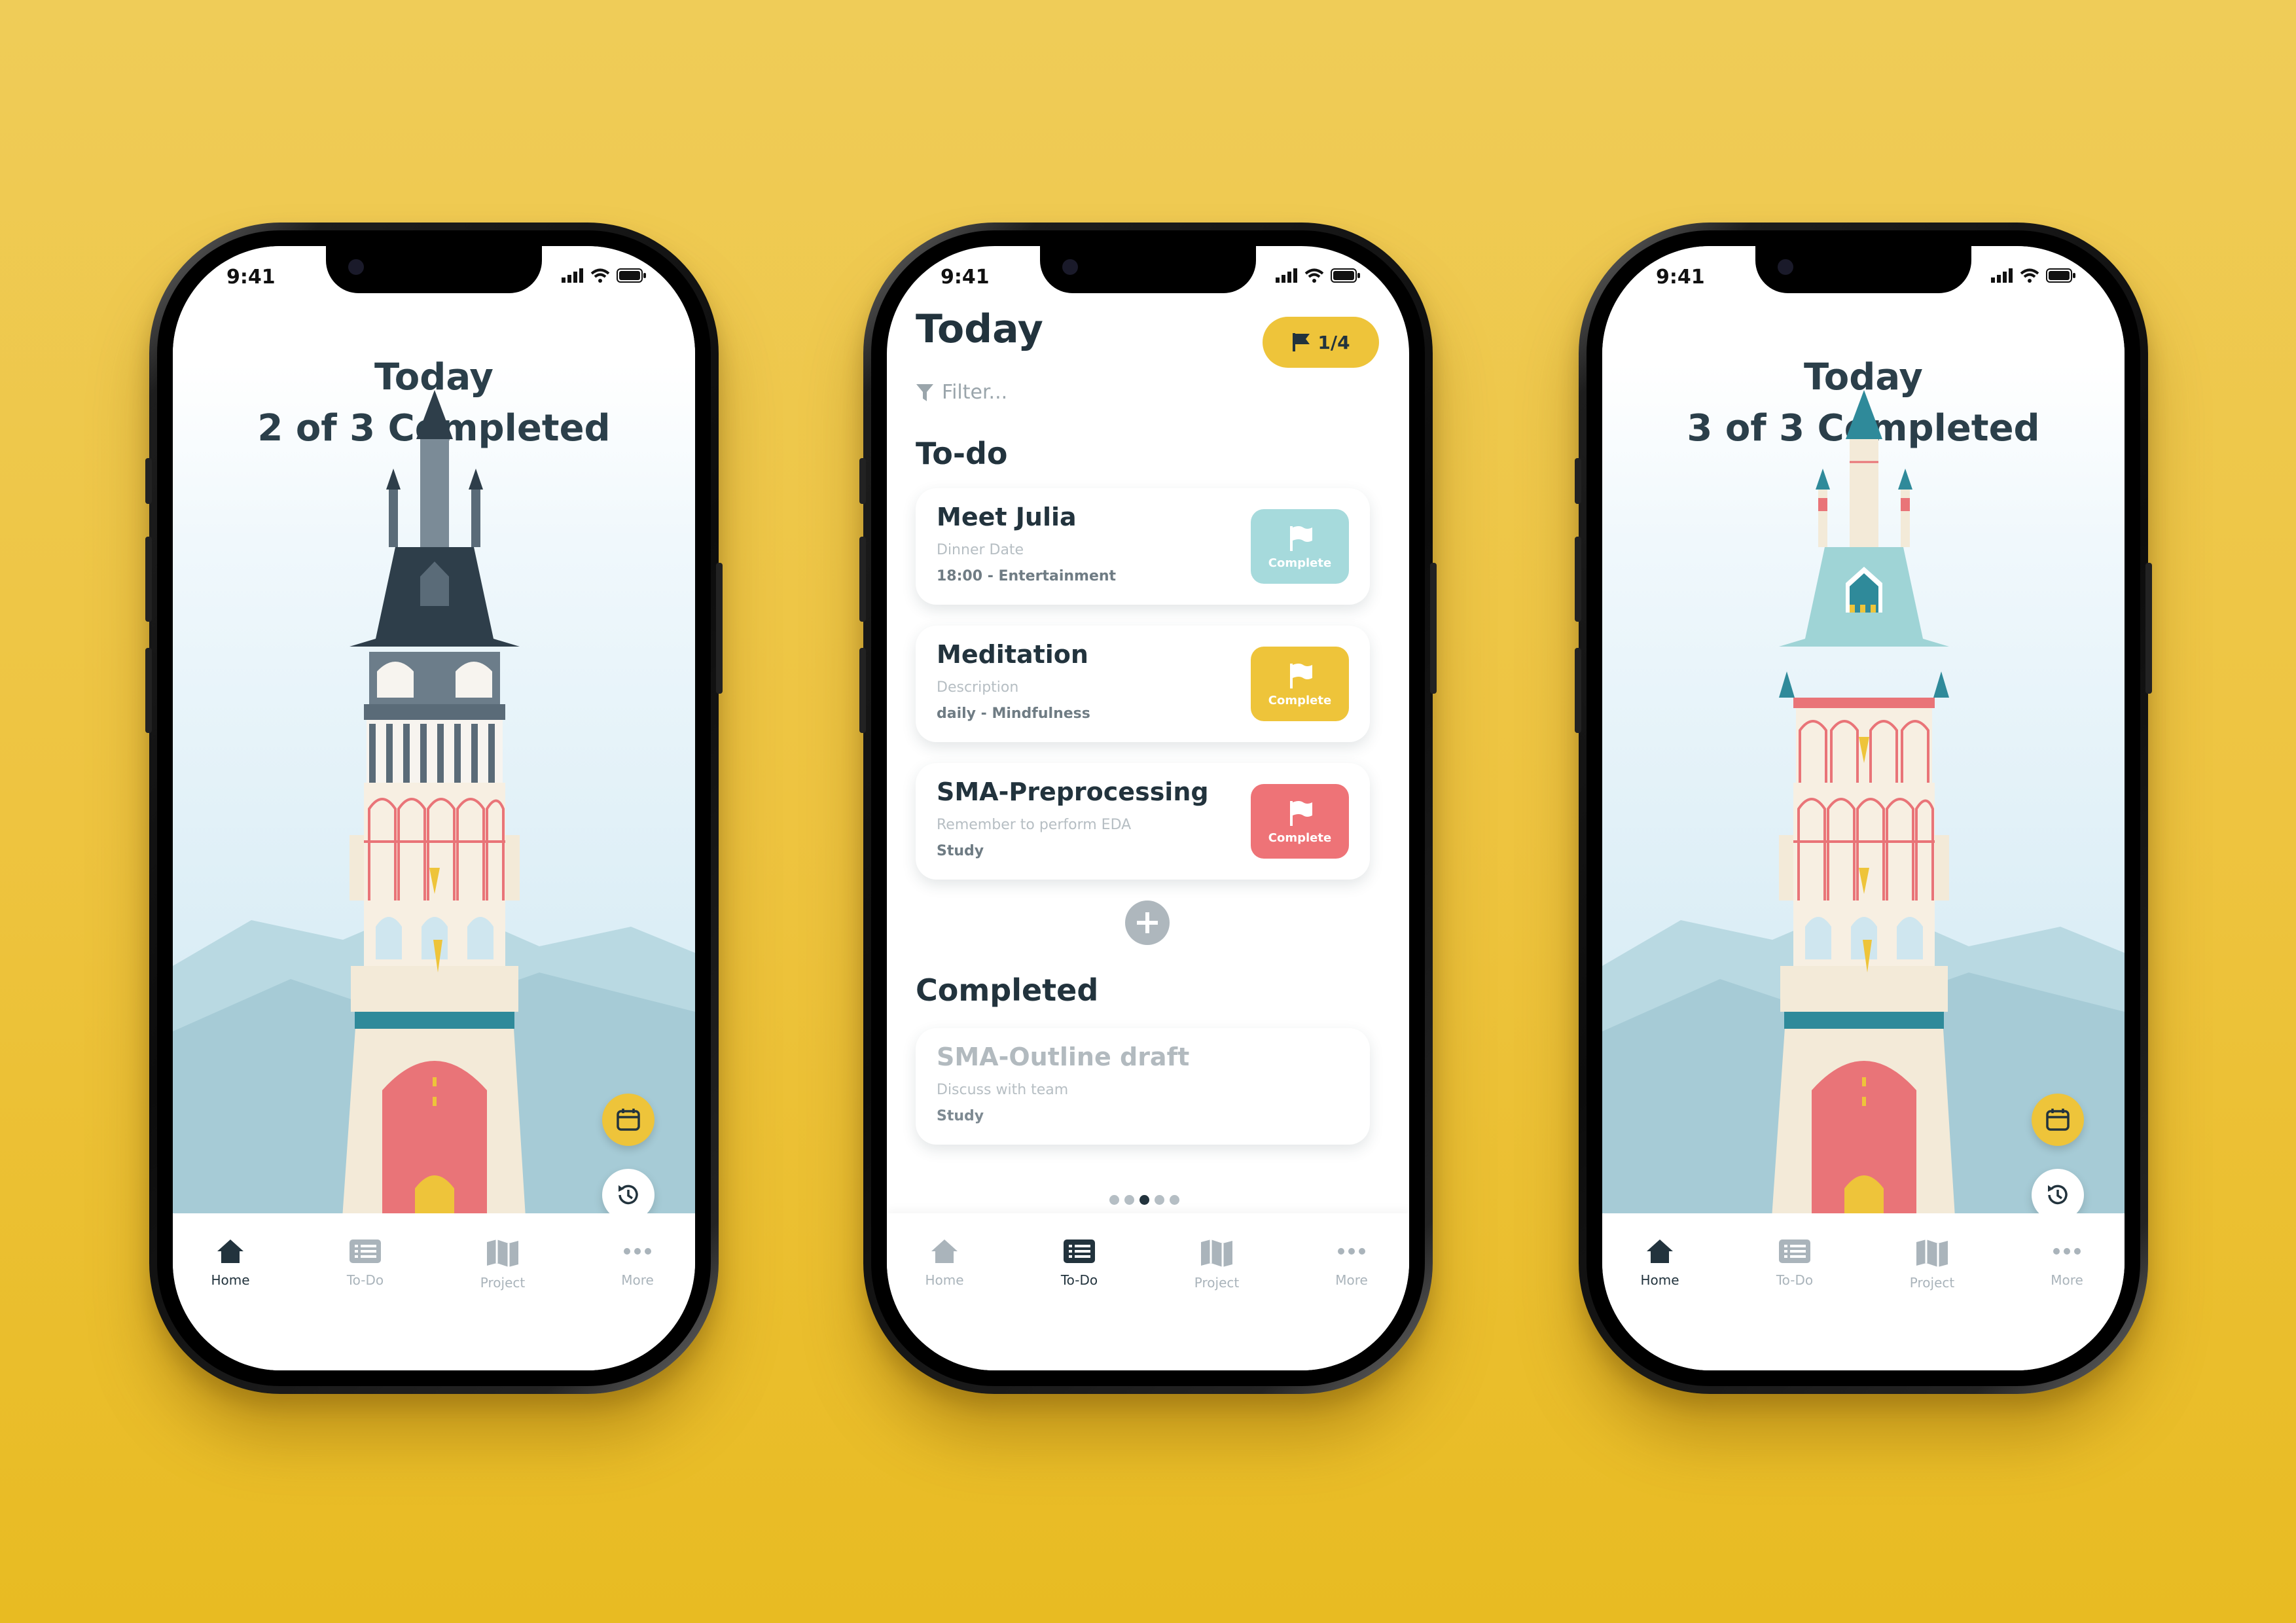 Image resolution: width=2296 pixels, height=1623 pixels. Describe the element at coordinates (1007, 990) in the screenshot. I see `completed-heading: Completed` at that location.